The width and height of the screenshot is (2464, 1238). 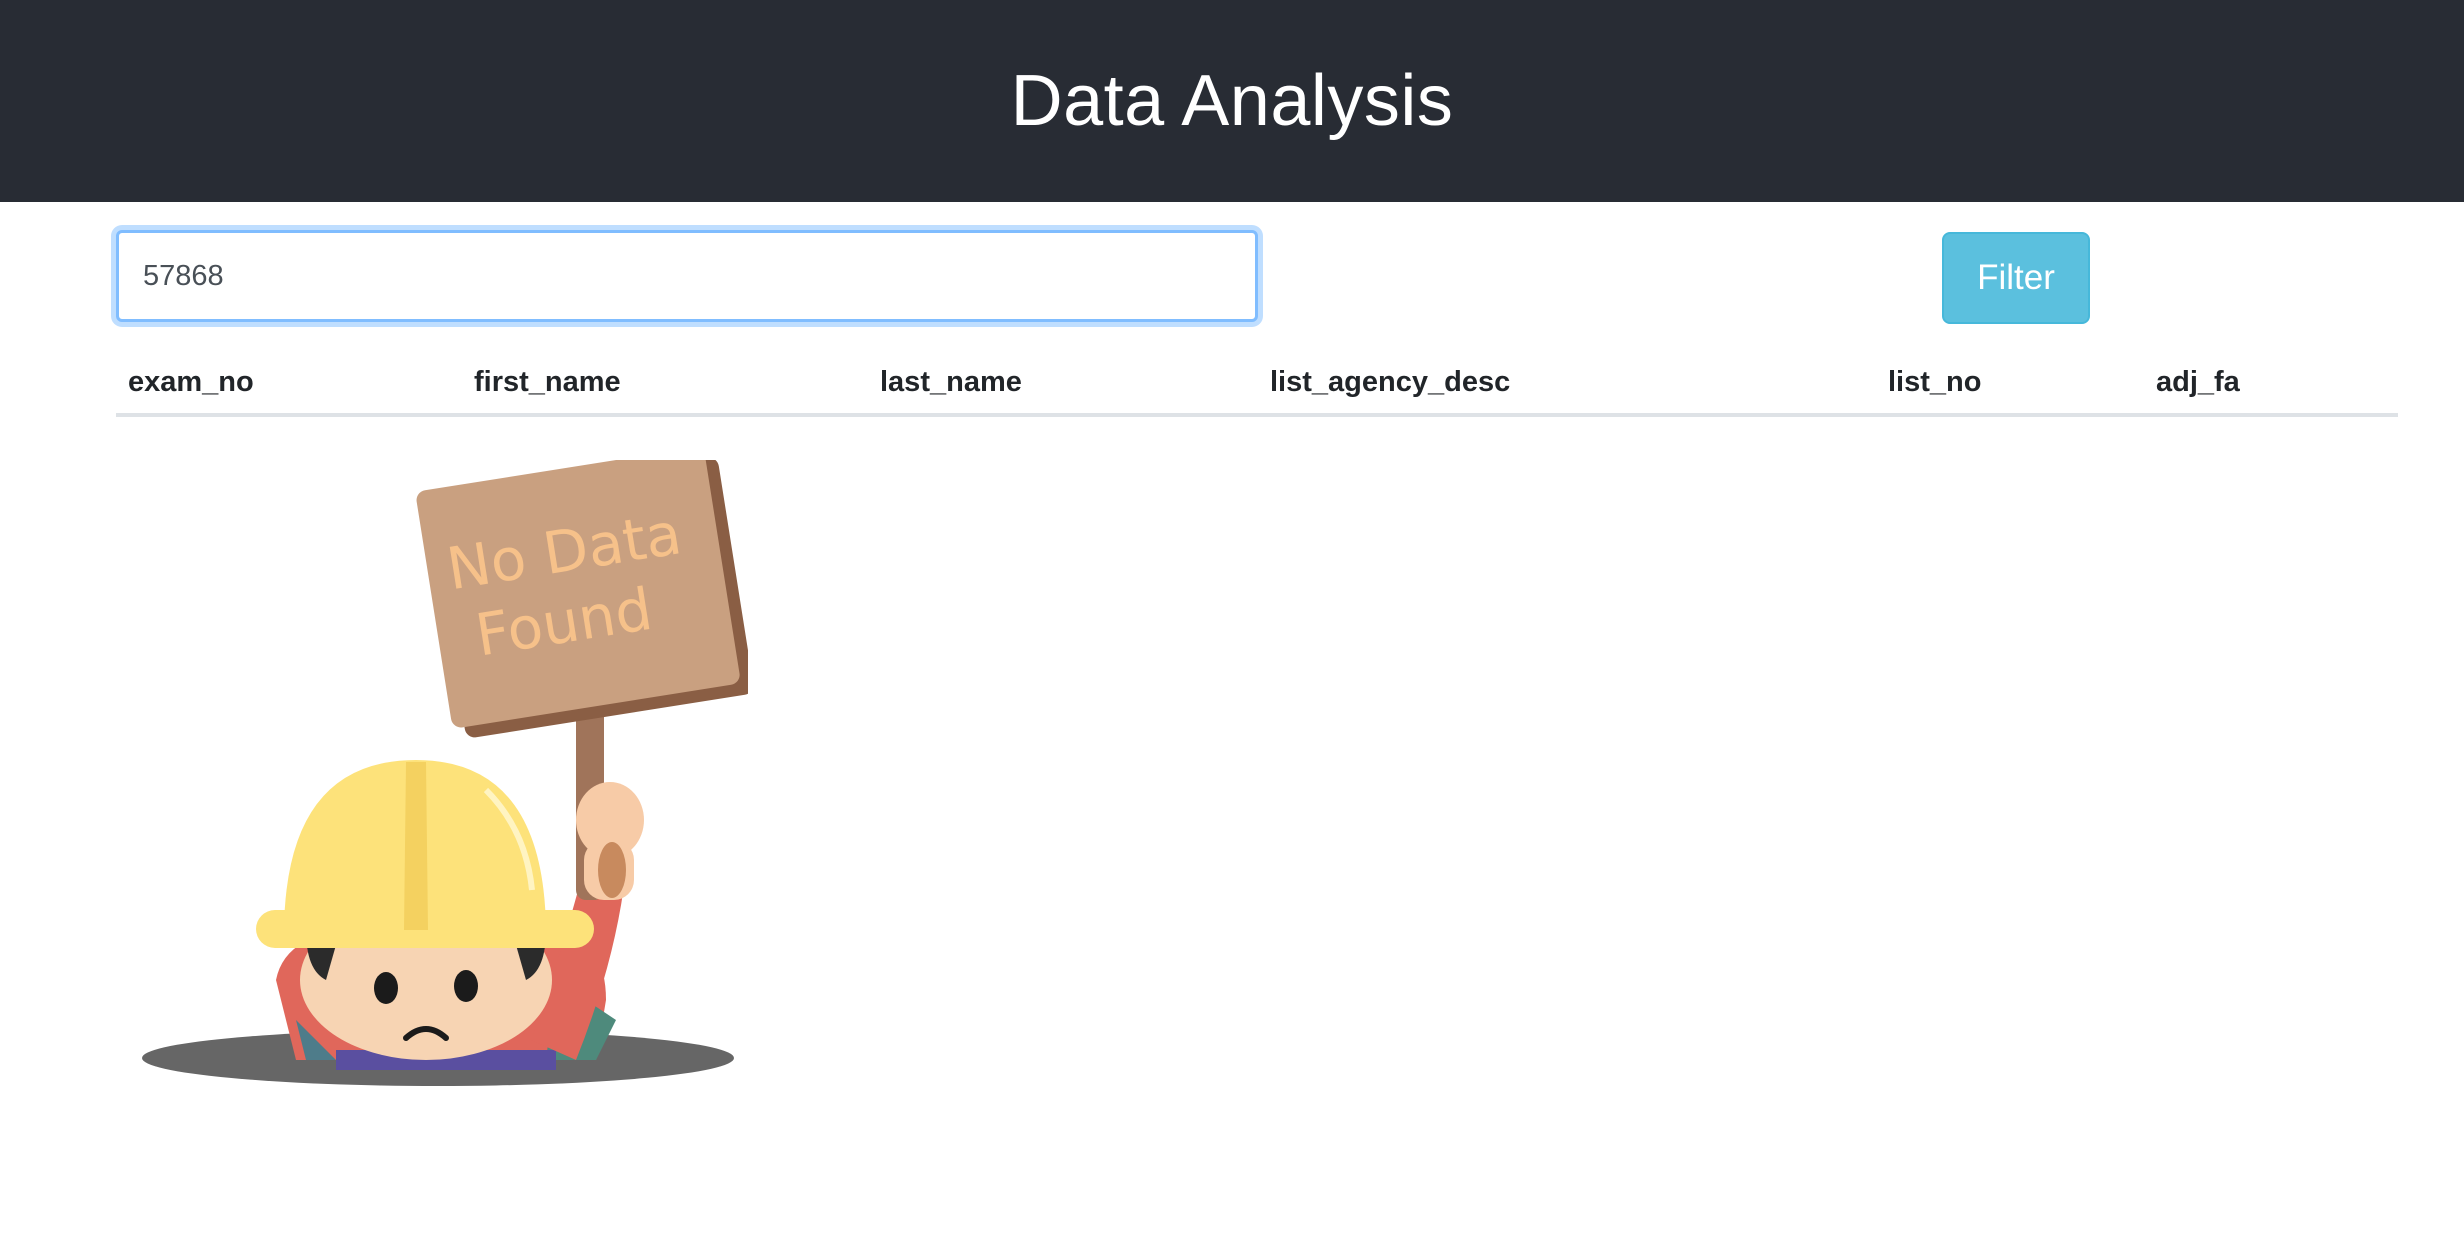 I want to click on column-header-first-name: first_name, so click(x=665, y=383).